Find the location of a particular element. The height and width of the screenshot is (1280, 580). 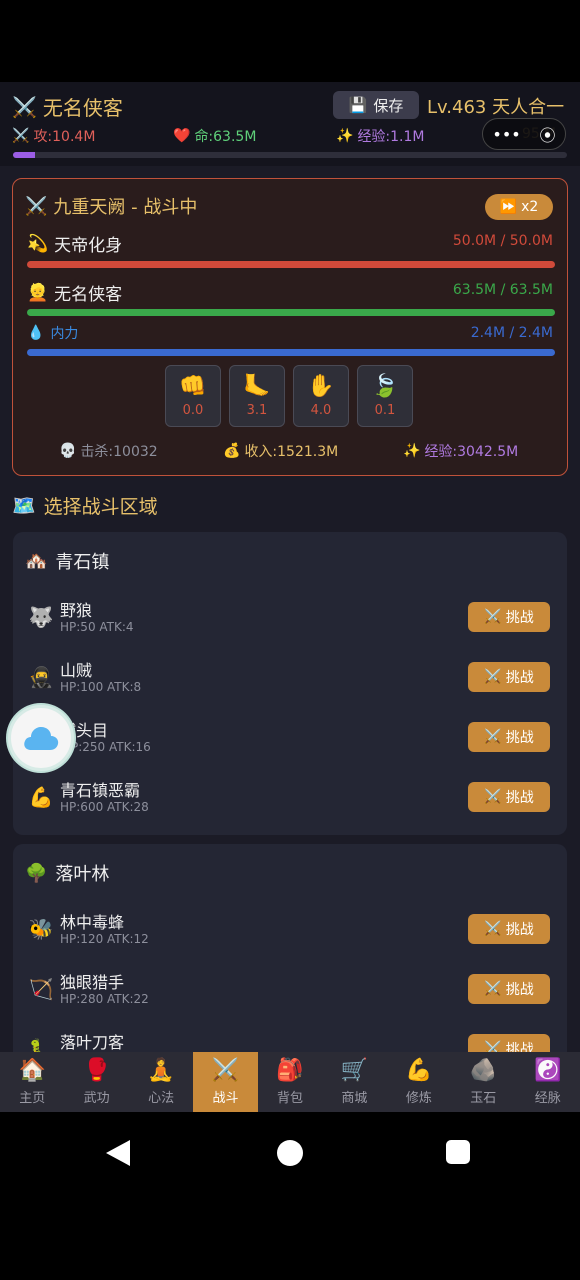

dizzy-icon: 💫 is located at coordinates (38, 243).